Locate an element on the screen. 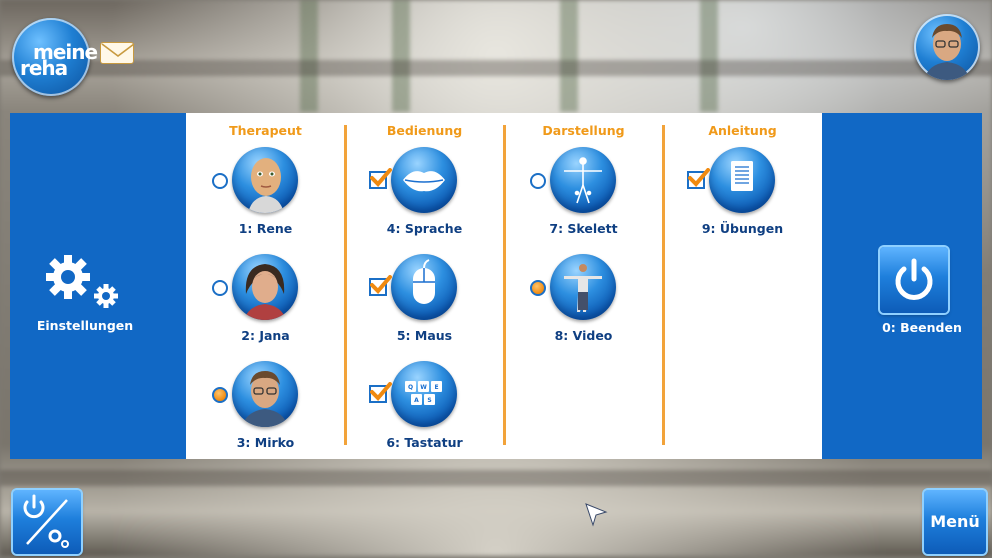 The image size is (992, 558). mouse-icon is located at coordinates (424, 287).